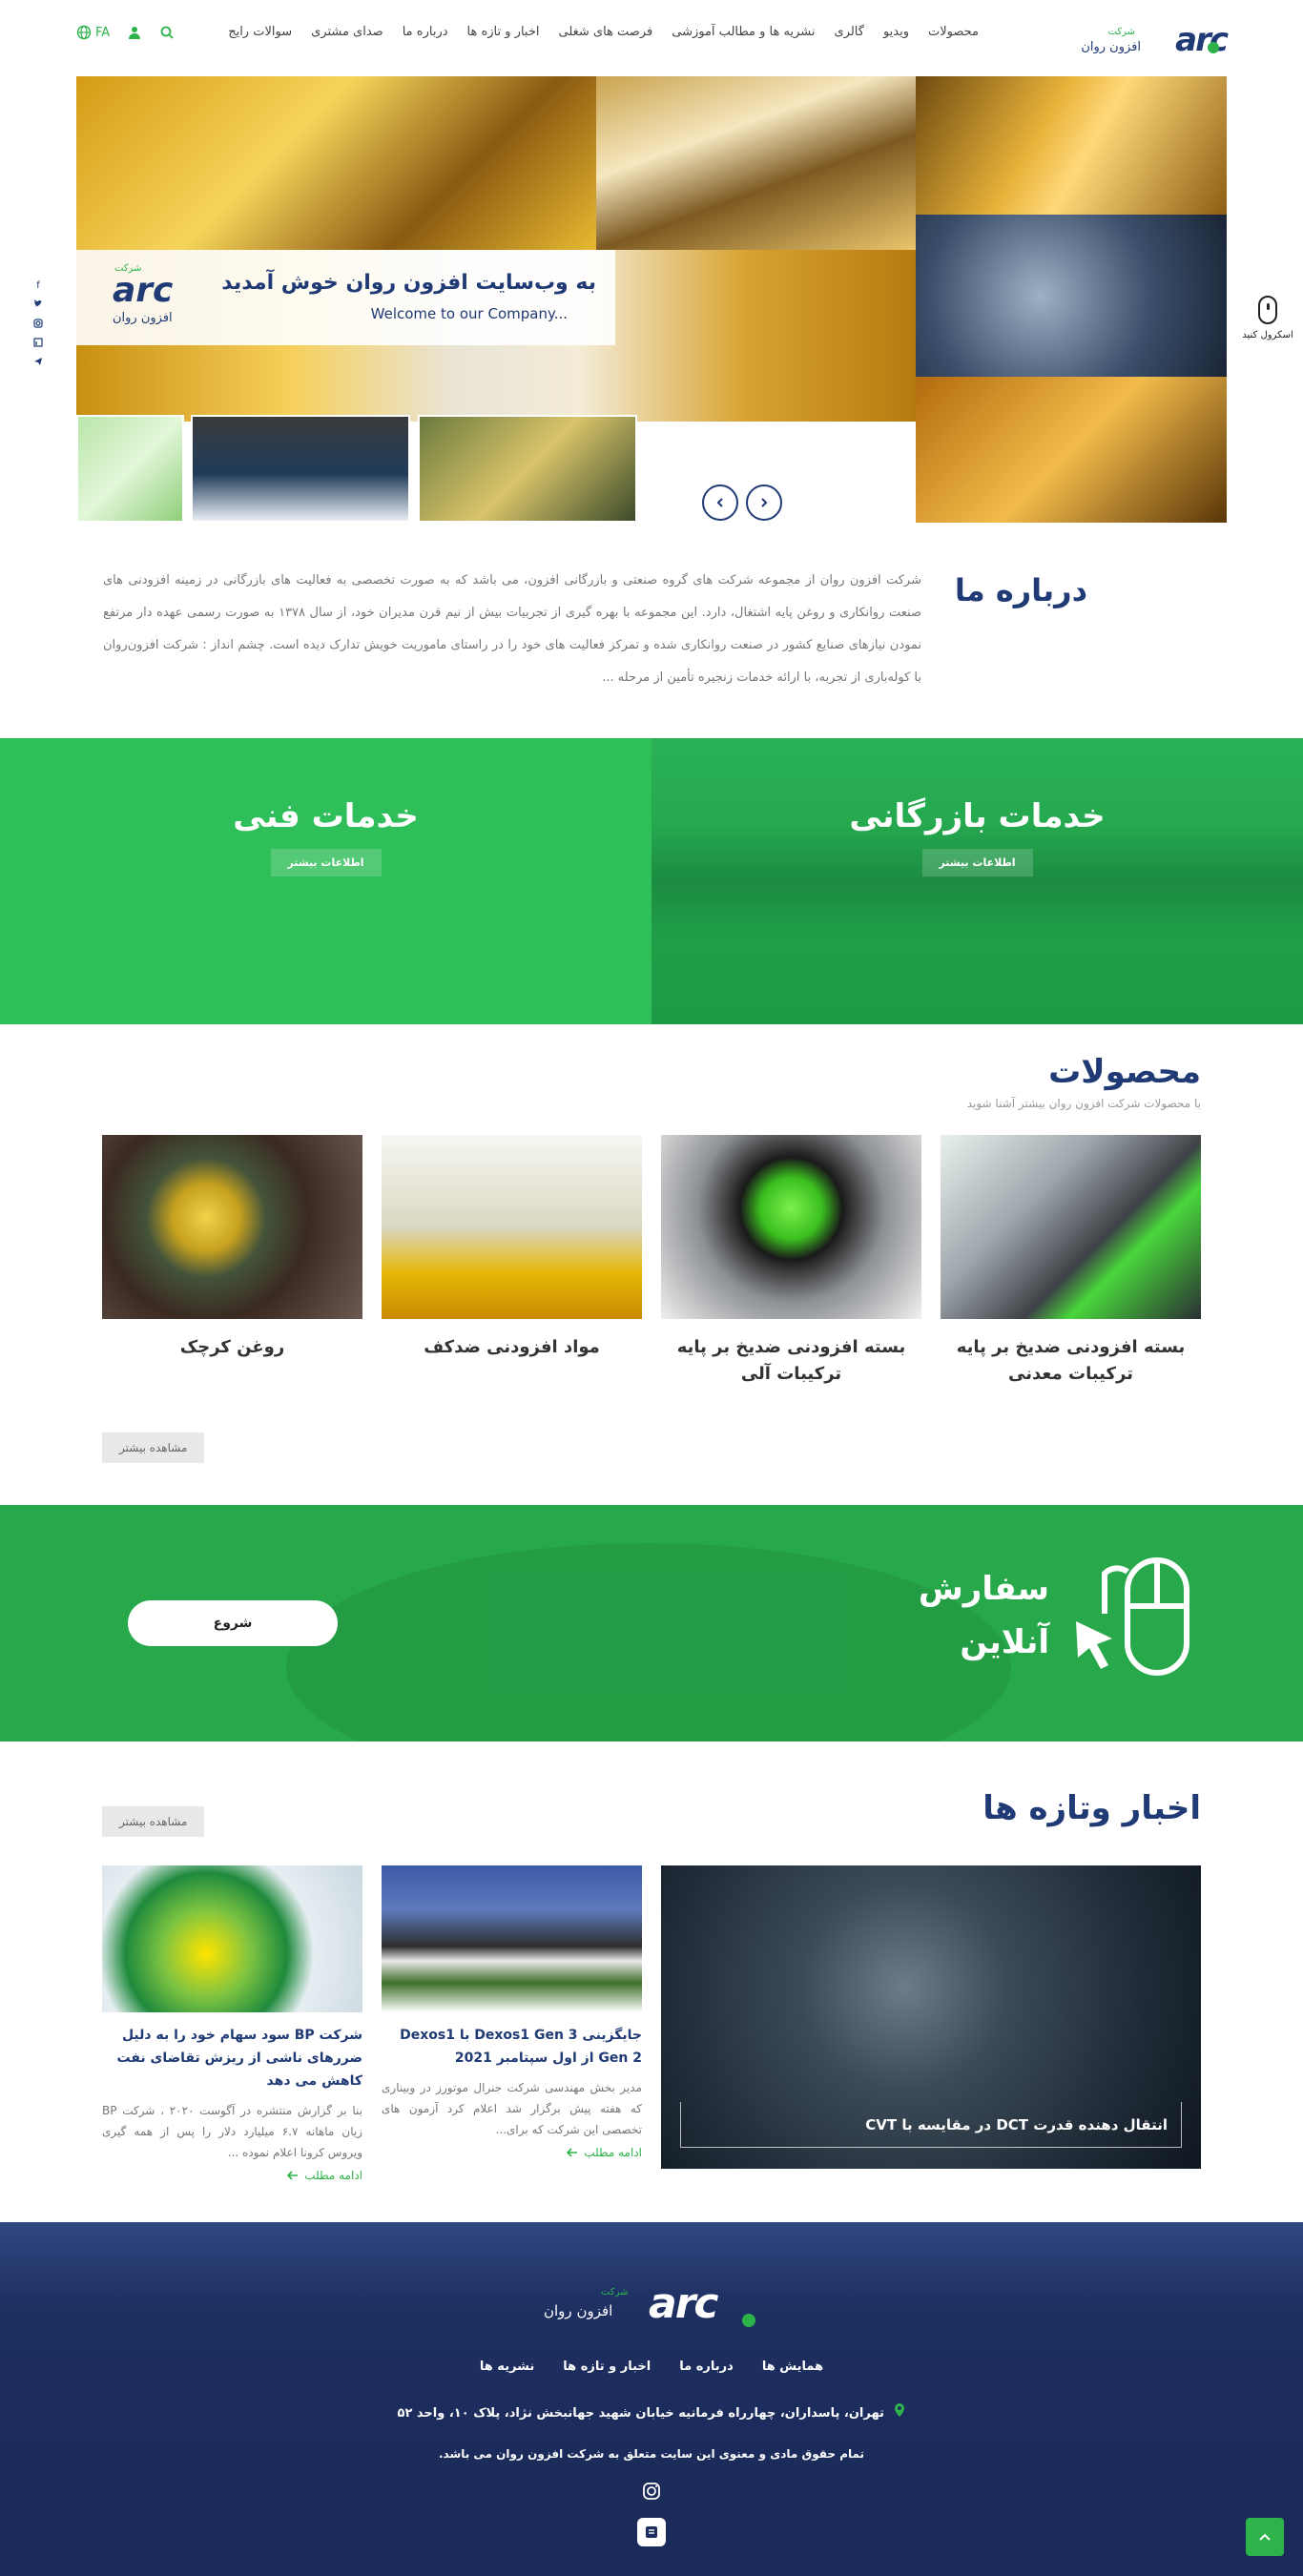 The width and height of the screenshot is (1303, 2576). Describe the element at coordinates (954, 32) in the screenshot. I see `nav-item-products: محصولات` at that location.